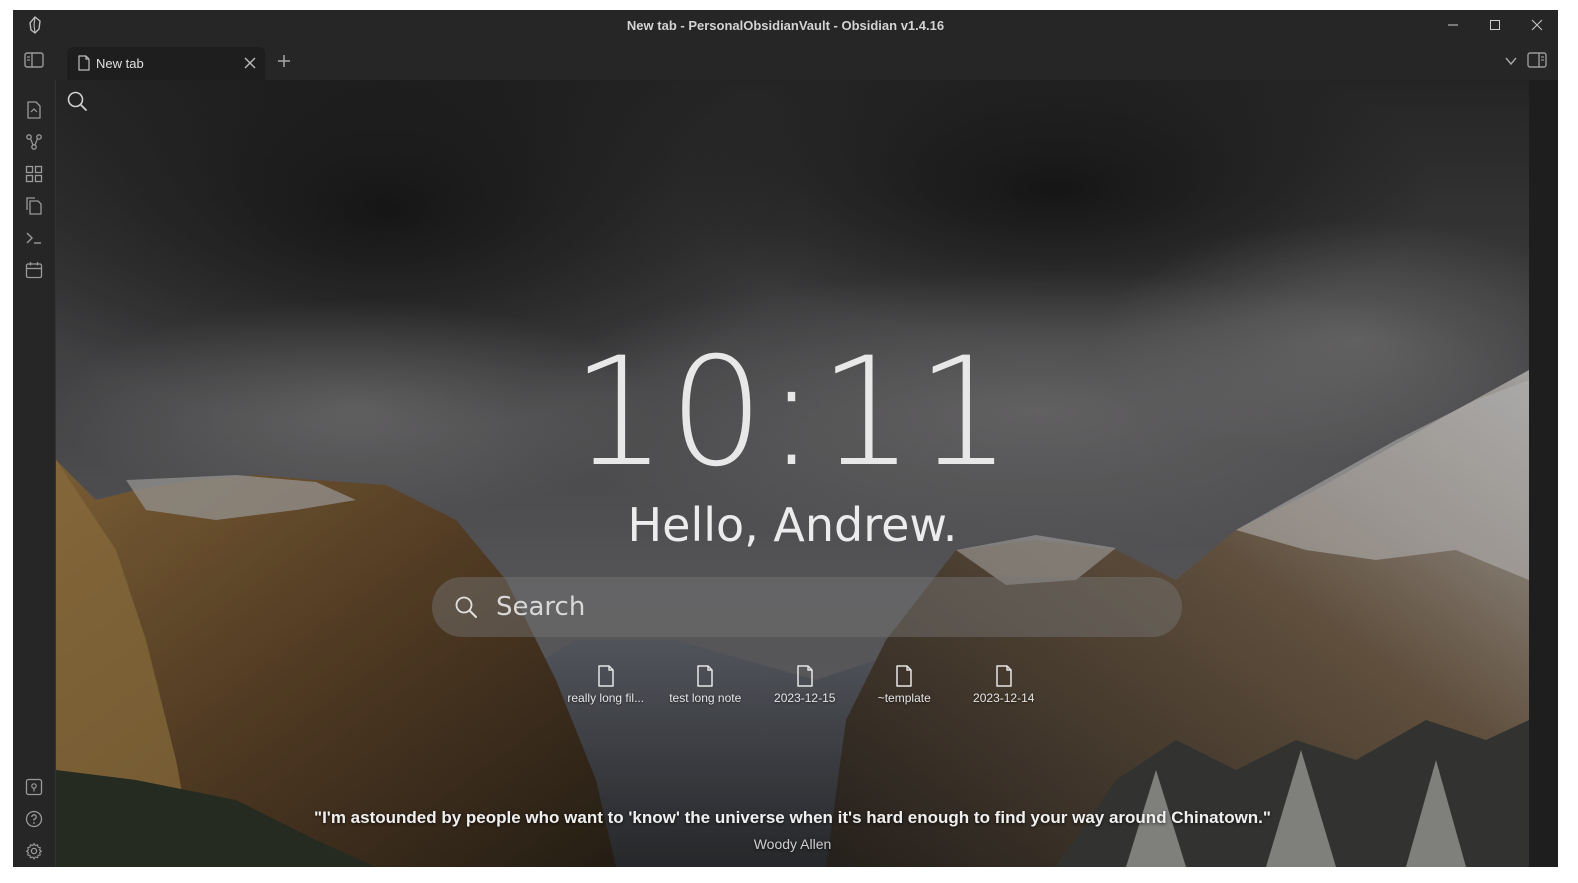 The image size is (1578, 883). I want to click on left-sidebar-toggle-icon, so click(34, 60).